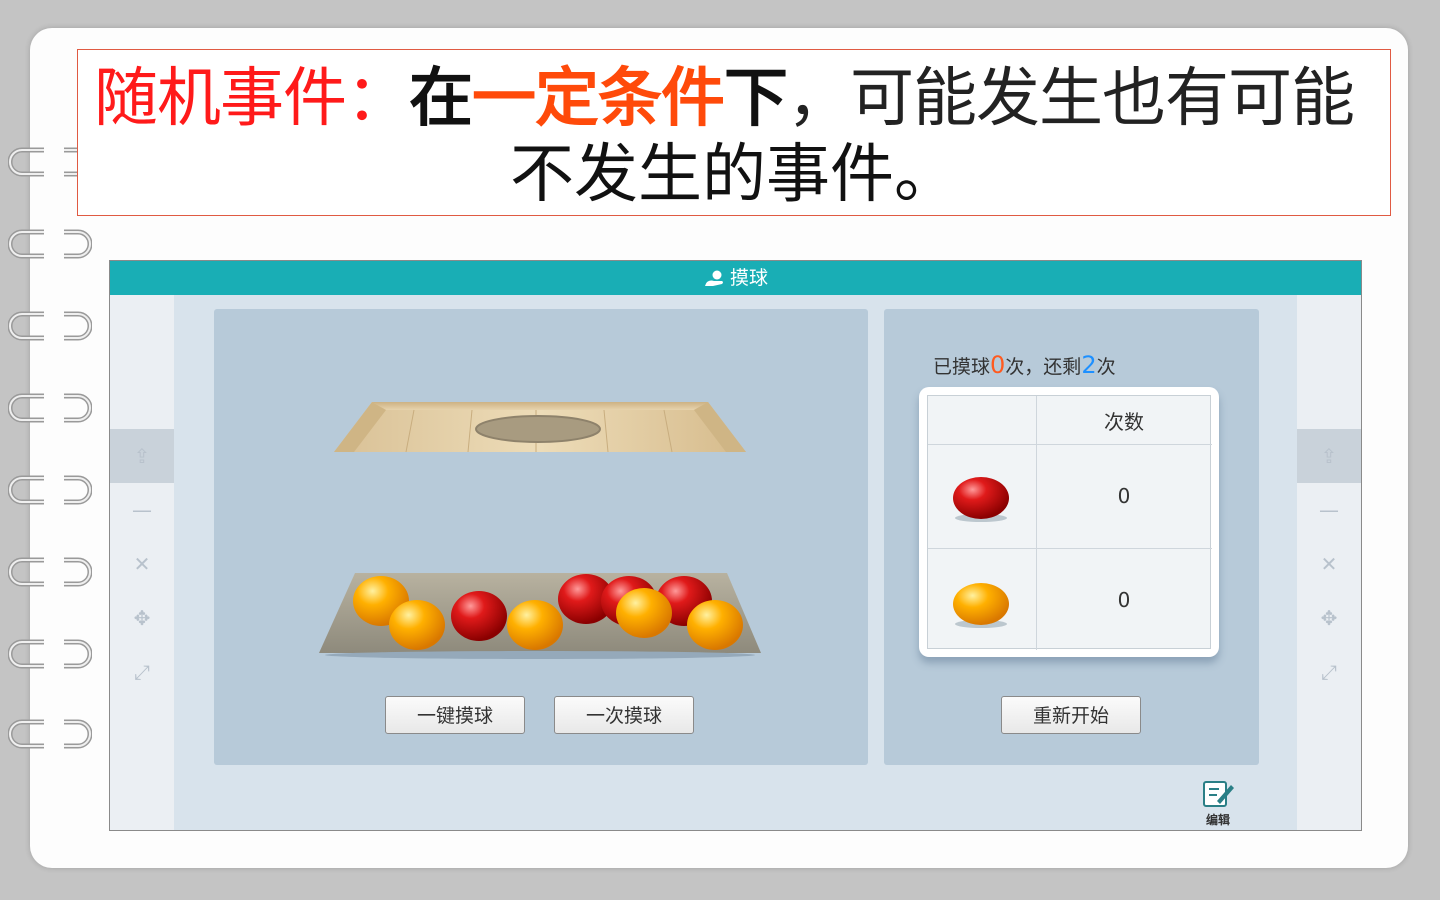 The height and width of the screenshot is (900, 1440). What do you see at coordinates (1124, 422) in the screenshot?
I see `count-column-header: 次数` at bounding box center [1124, 422].